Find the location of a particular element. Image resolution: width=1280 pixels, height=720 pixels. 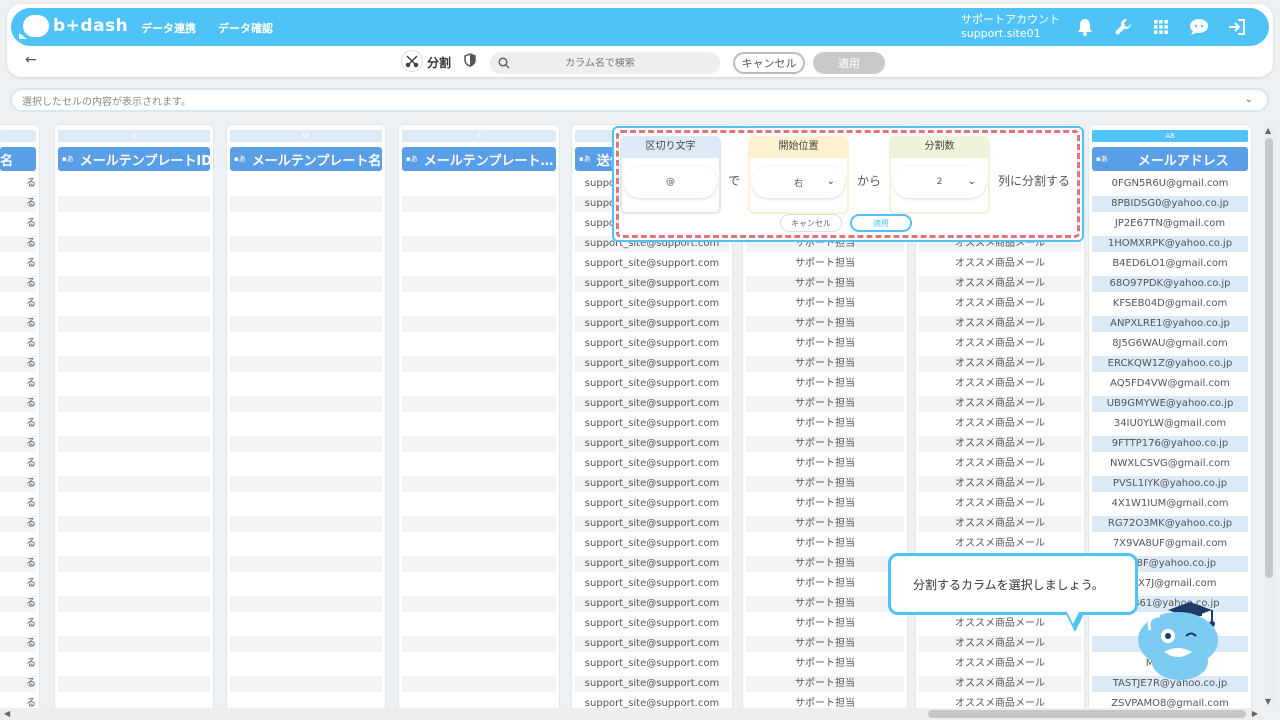

account-info: サポートアカウント support.site01 is located at coordinates (1010, 27).